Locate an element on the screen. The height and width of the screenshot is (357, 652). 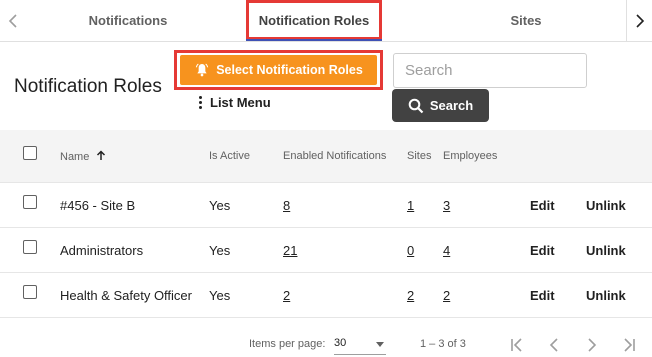
previous-page-button is located at coordinates (554, 345).